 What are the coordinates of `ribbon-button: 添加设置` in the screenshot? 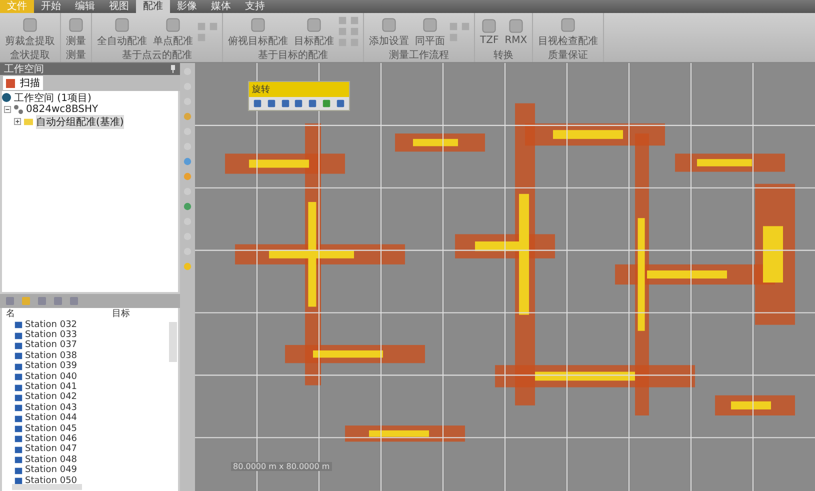 It's located at (389, 31).